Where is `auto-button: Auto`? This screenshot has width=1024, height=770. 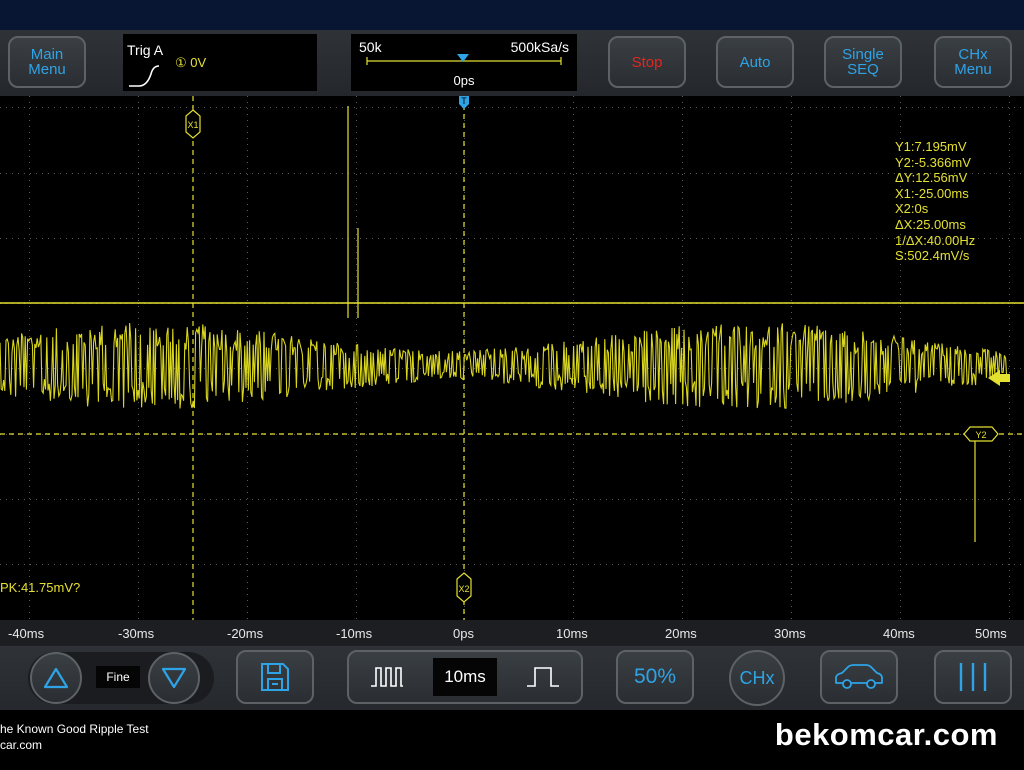
auto-button: Auto is located at coordinates (755, 62).